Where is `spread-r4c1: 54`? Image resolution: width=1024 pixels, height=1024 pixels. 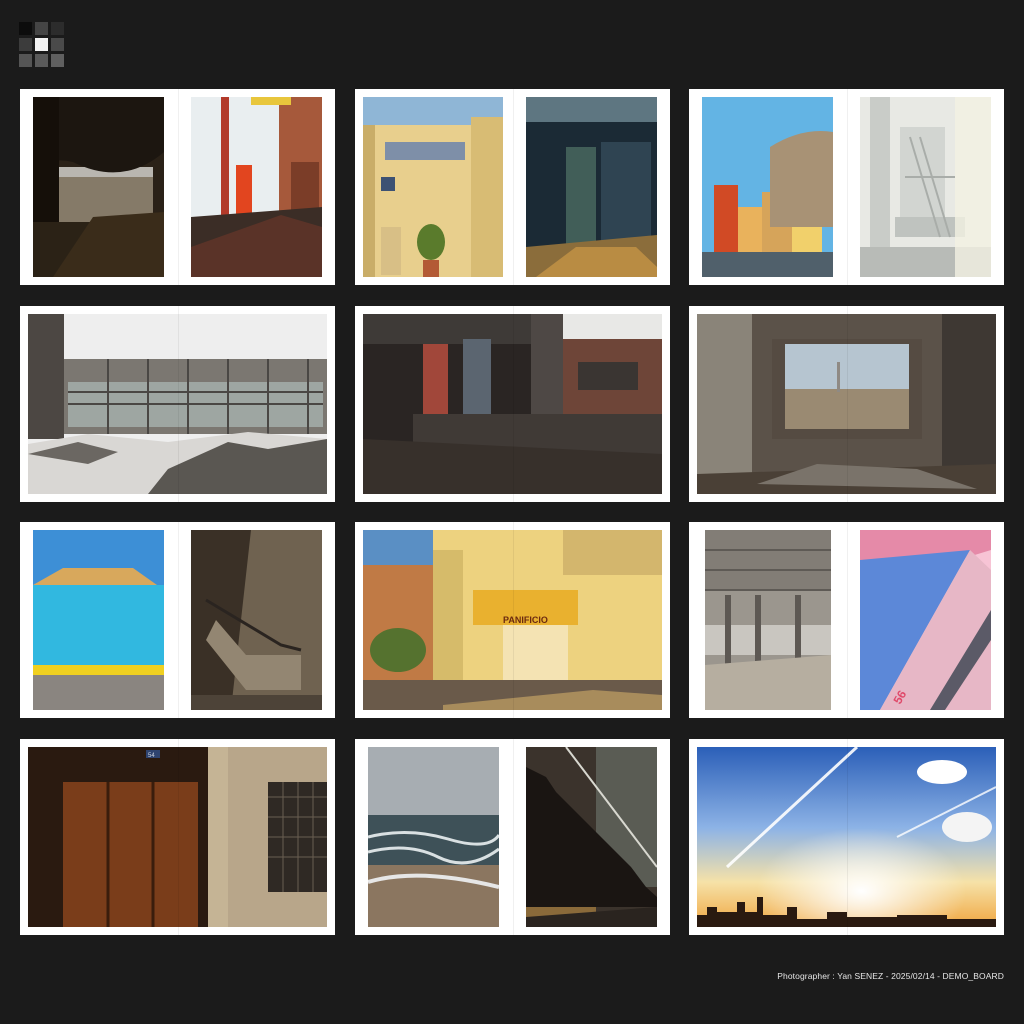 spread-r4c1: 54 is located at coordinates (177, 837).